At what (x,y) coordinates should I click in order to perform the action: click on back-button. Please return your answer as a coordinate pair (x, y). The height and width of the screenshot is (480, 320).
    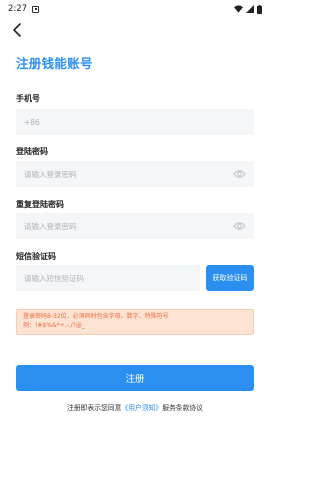
    Looking at the image, I should click on (18, 30).